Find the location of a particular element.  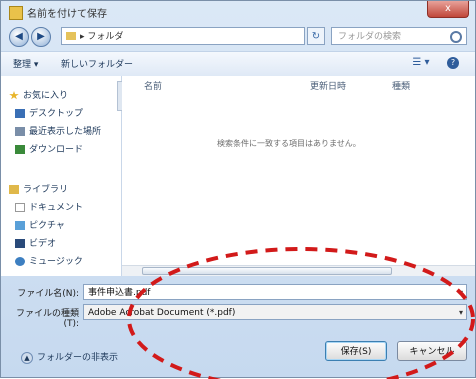

nav-favorites: お気に入り is located at coordinates (38, 94).